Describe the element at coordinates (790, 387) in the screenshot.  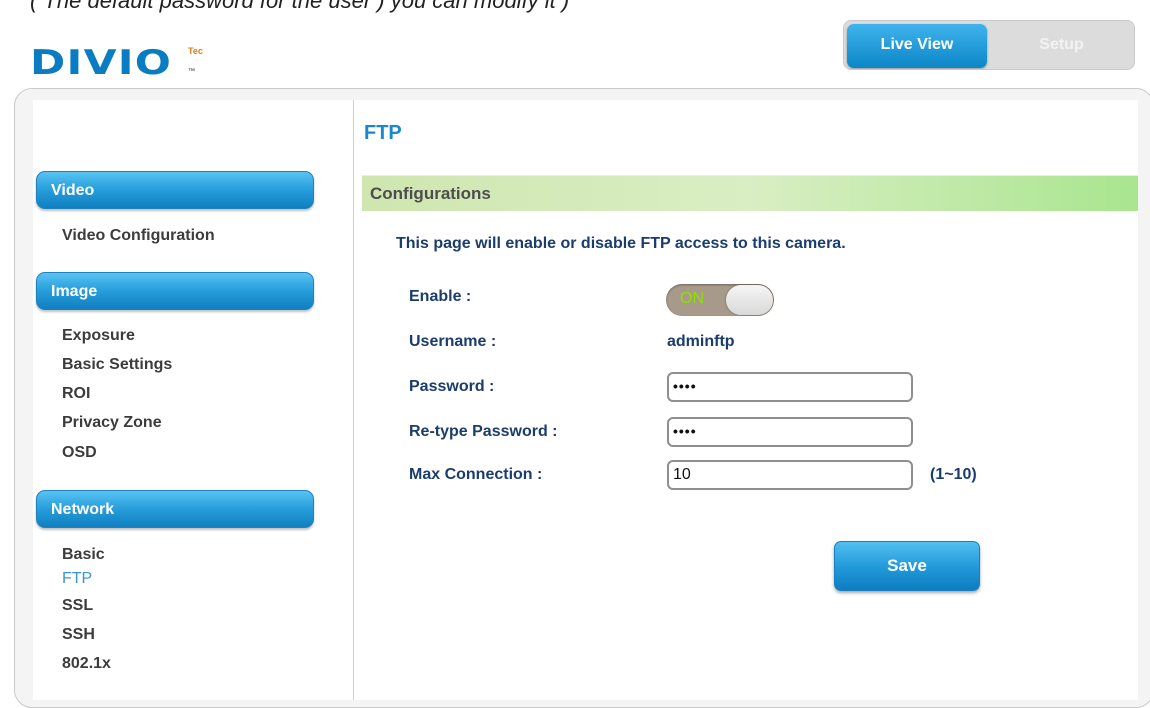
I see `password-field: ••••` at that location.